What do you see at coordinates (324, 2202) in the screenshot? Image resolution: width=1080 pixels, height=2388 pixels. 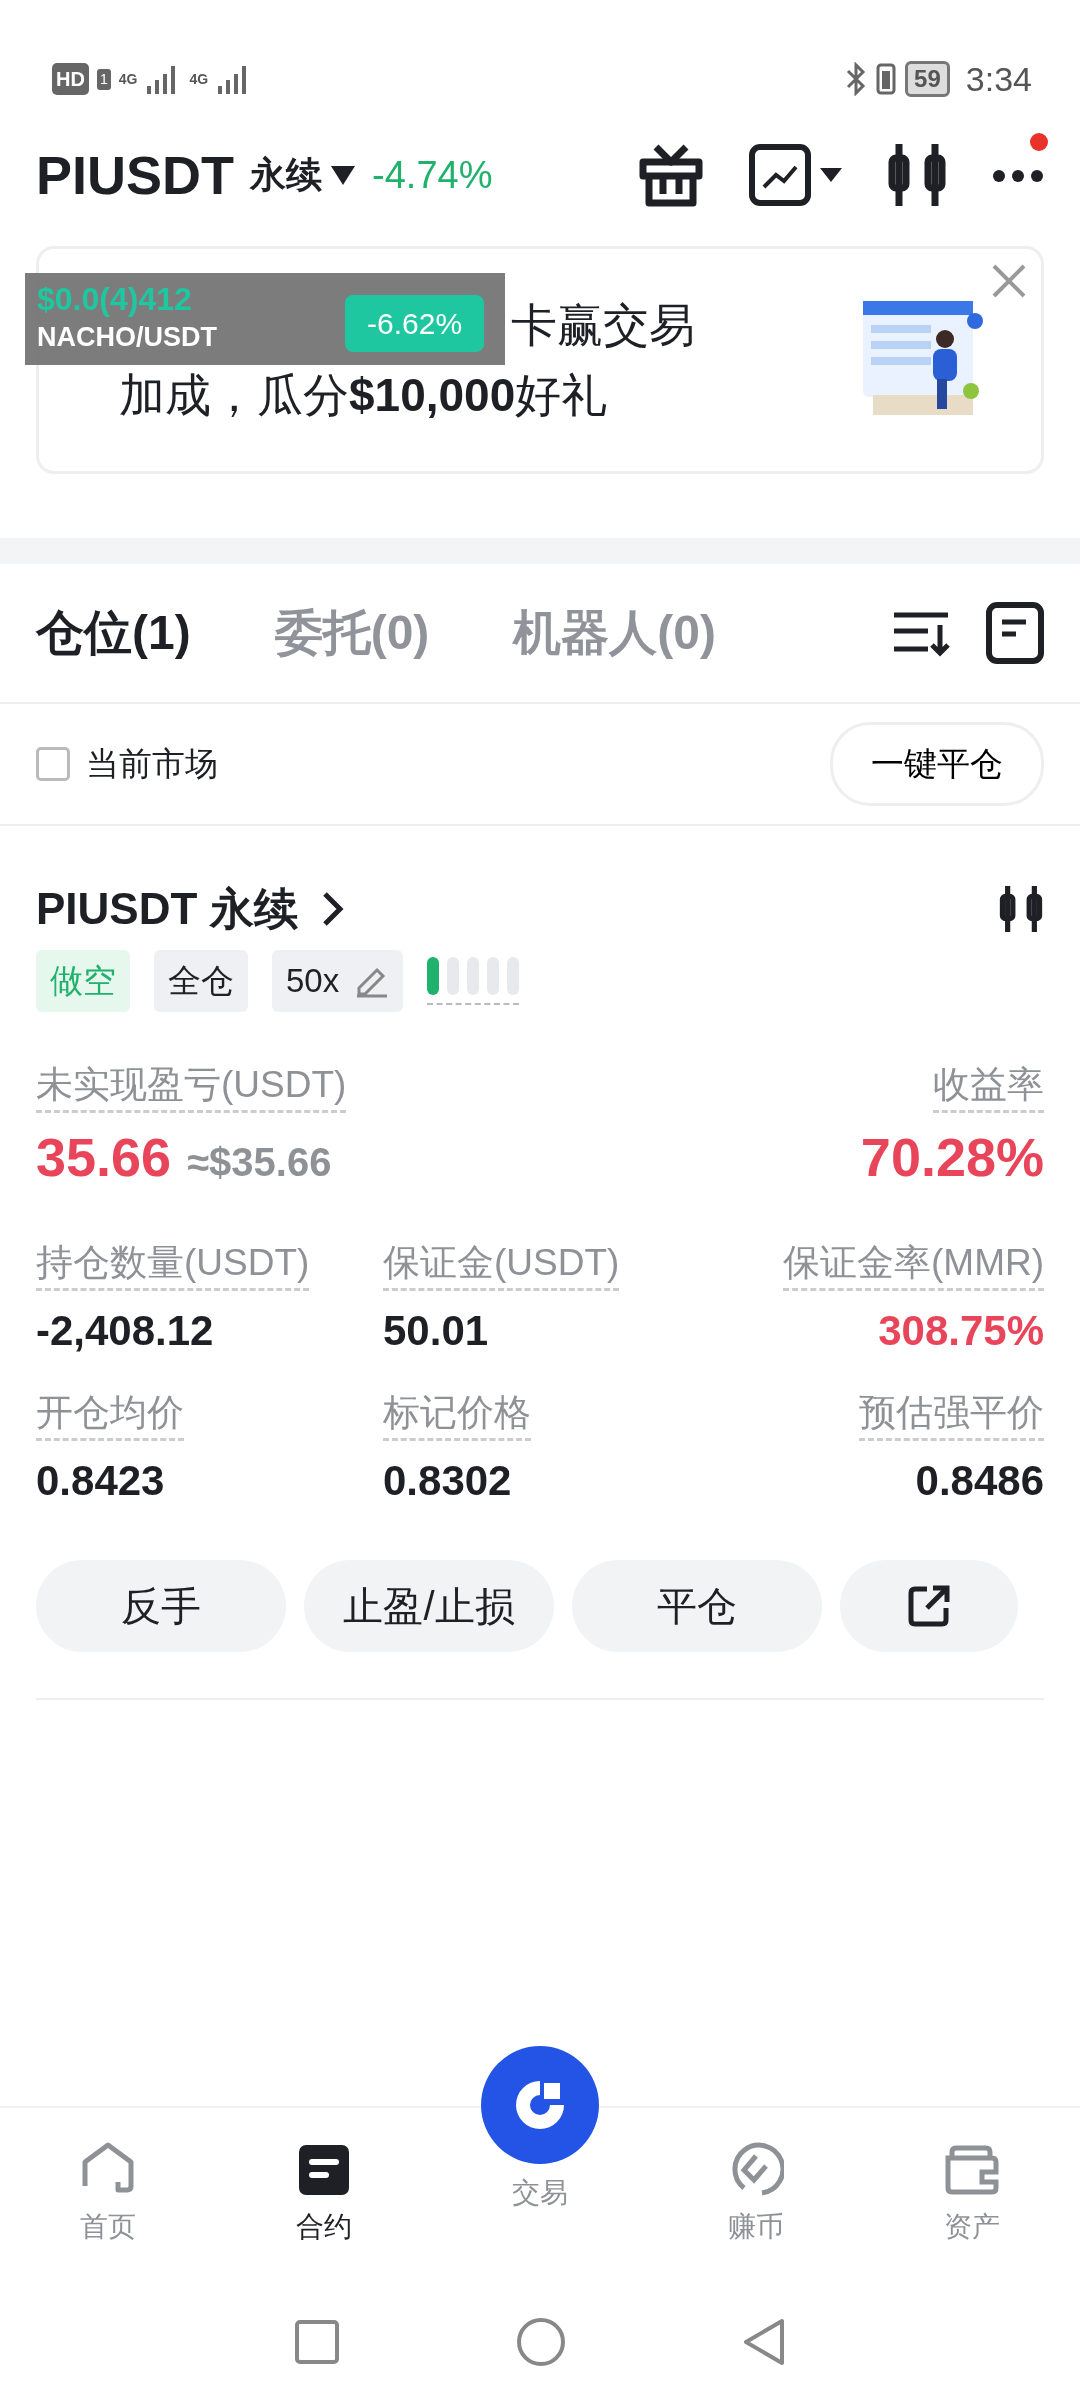 I see `contract-nav-item: 合约` at bounding box center [324, 2202].